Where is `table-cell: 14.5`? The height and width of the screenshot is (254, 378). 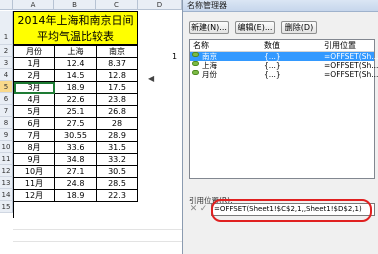
table-cell: 14.5 is located at coordinates (76, 76).